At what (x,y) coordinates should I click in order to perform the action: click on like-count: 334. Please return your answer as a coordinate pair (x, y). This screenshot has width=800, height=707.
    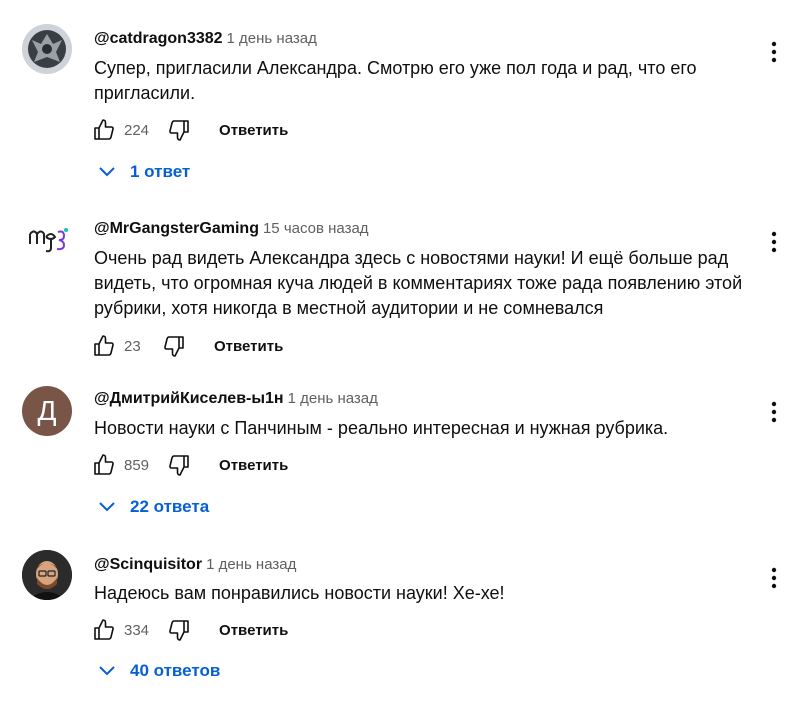
    Looking at the image, I should click on (137, 630).